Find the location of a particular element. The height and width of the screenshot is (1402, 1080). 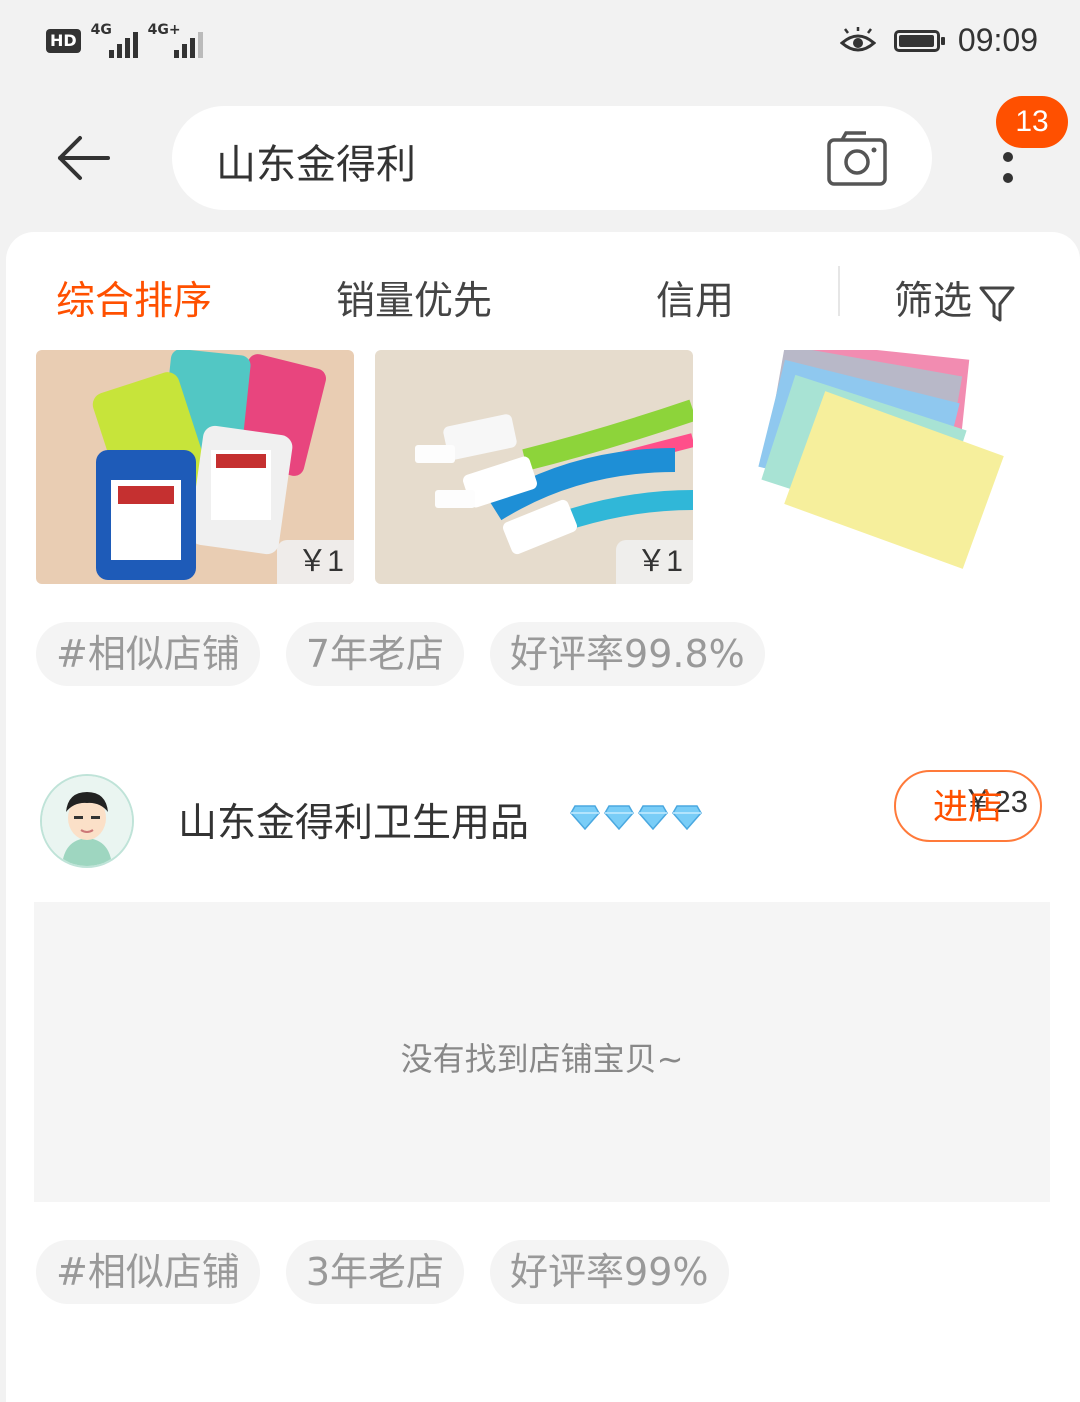

signal-icon: 4G+ is located at coordinates (175, 40).